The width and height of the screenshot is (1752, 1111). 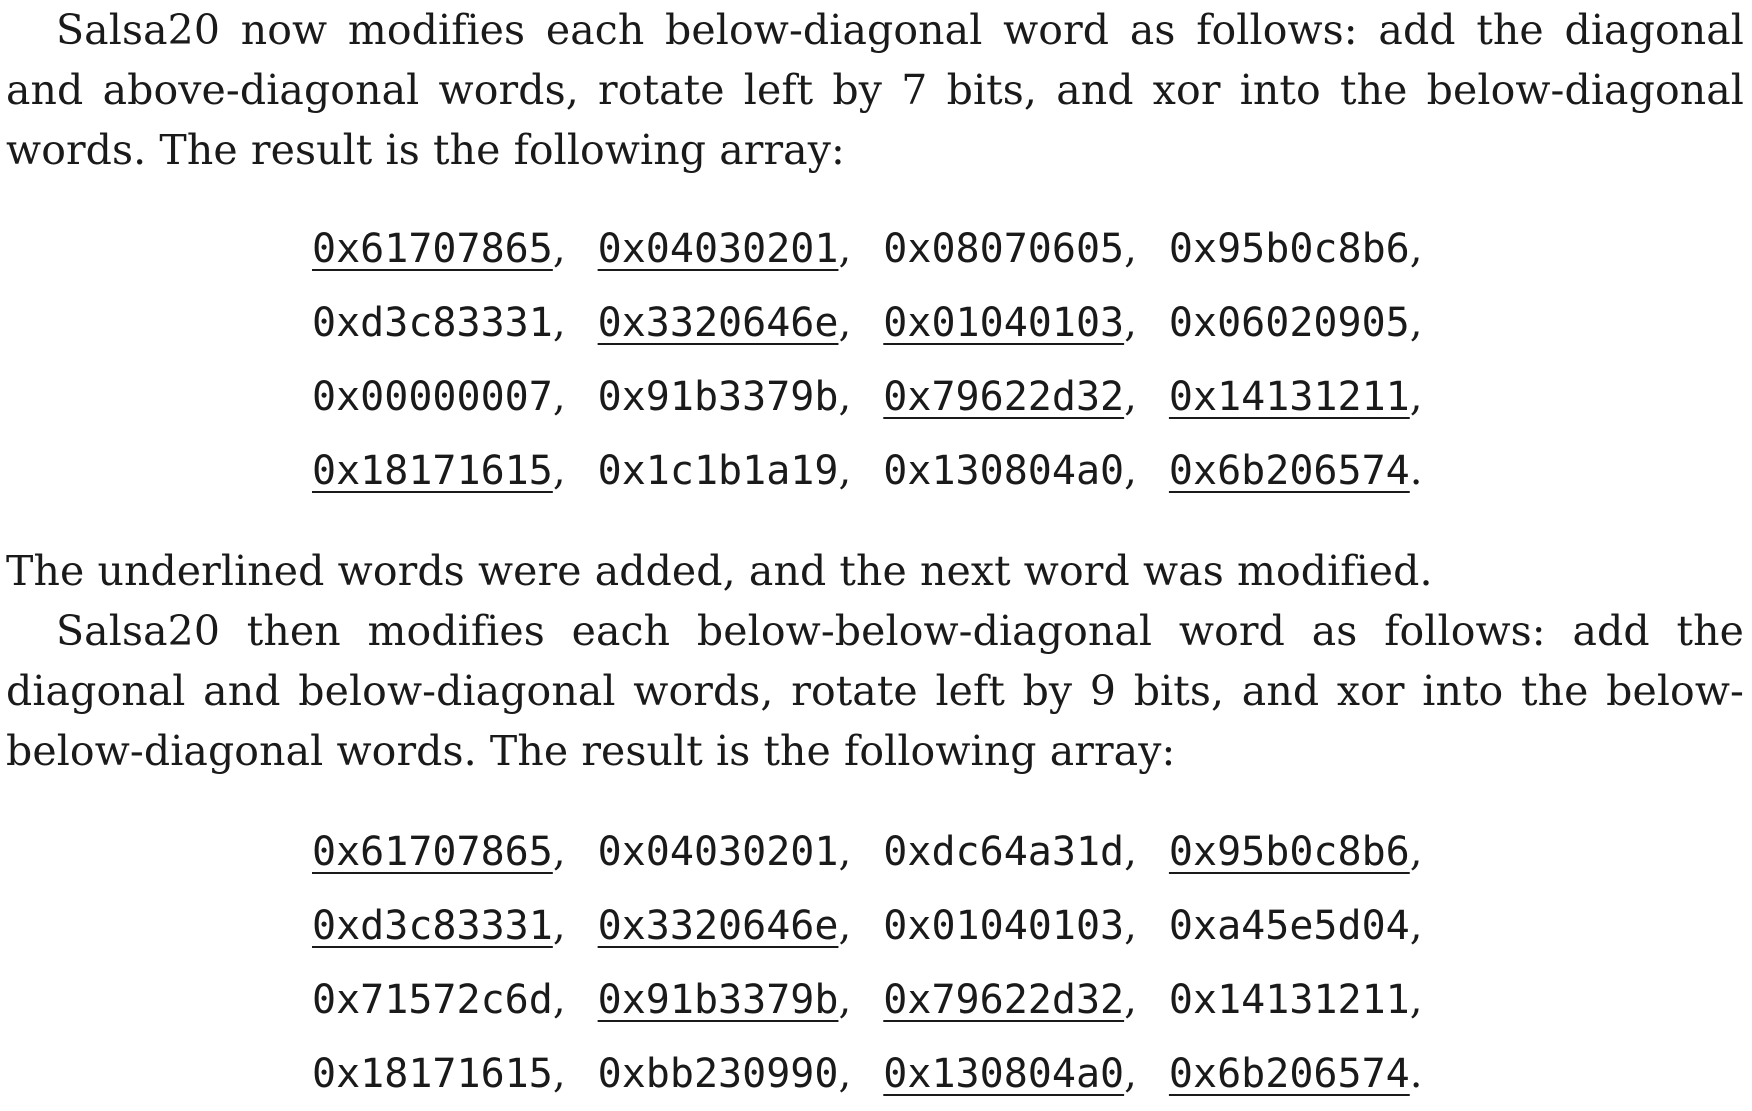 What do you see at coordinates (718, 1074) in the screenshot?
I see `hex-word: 0xbb230990` at bounding box center [718, 1074].